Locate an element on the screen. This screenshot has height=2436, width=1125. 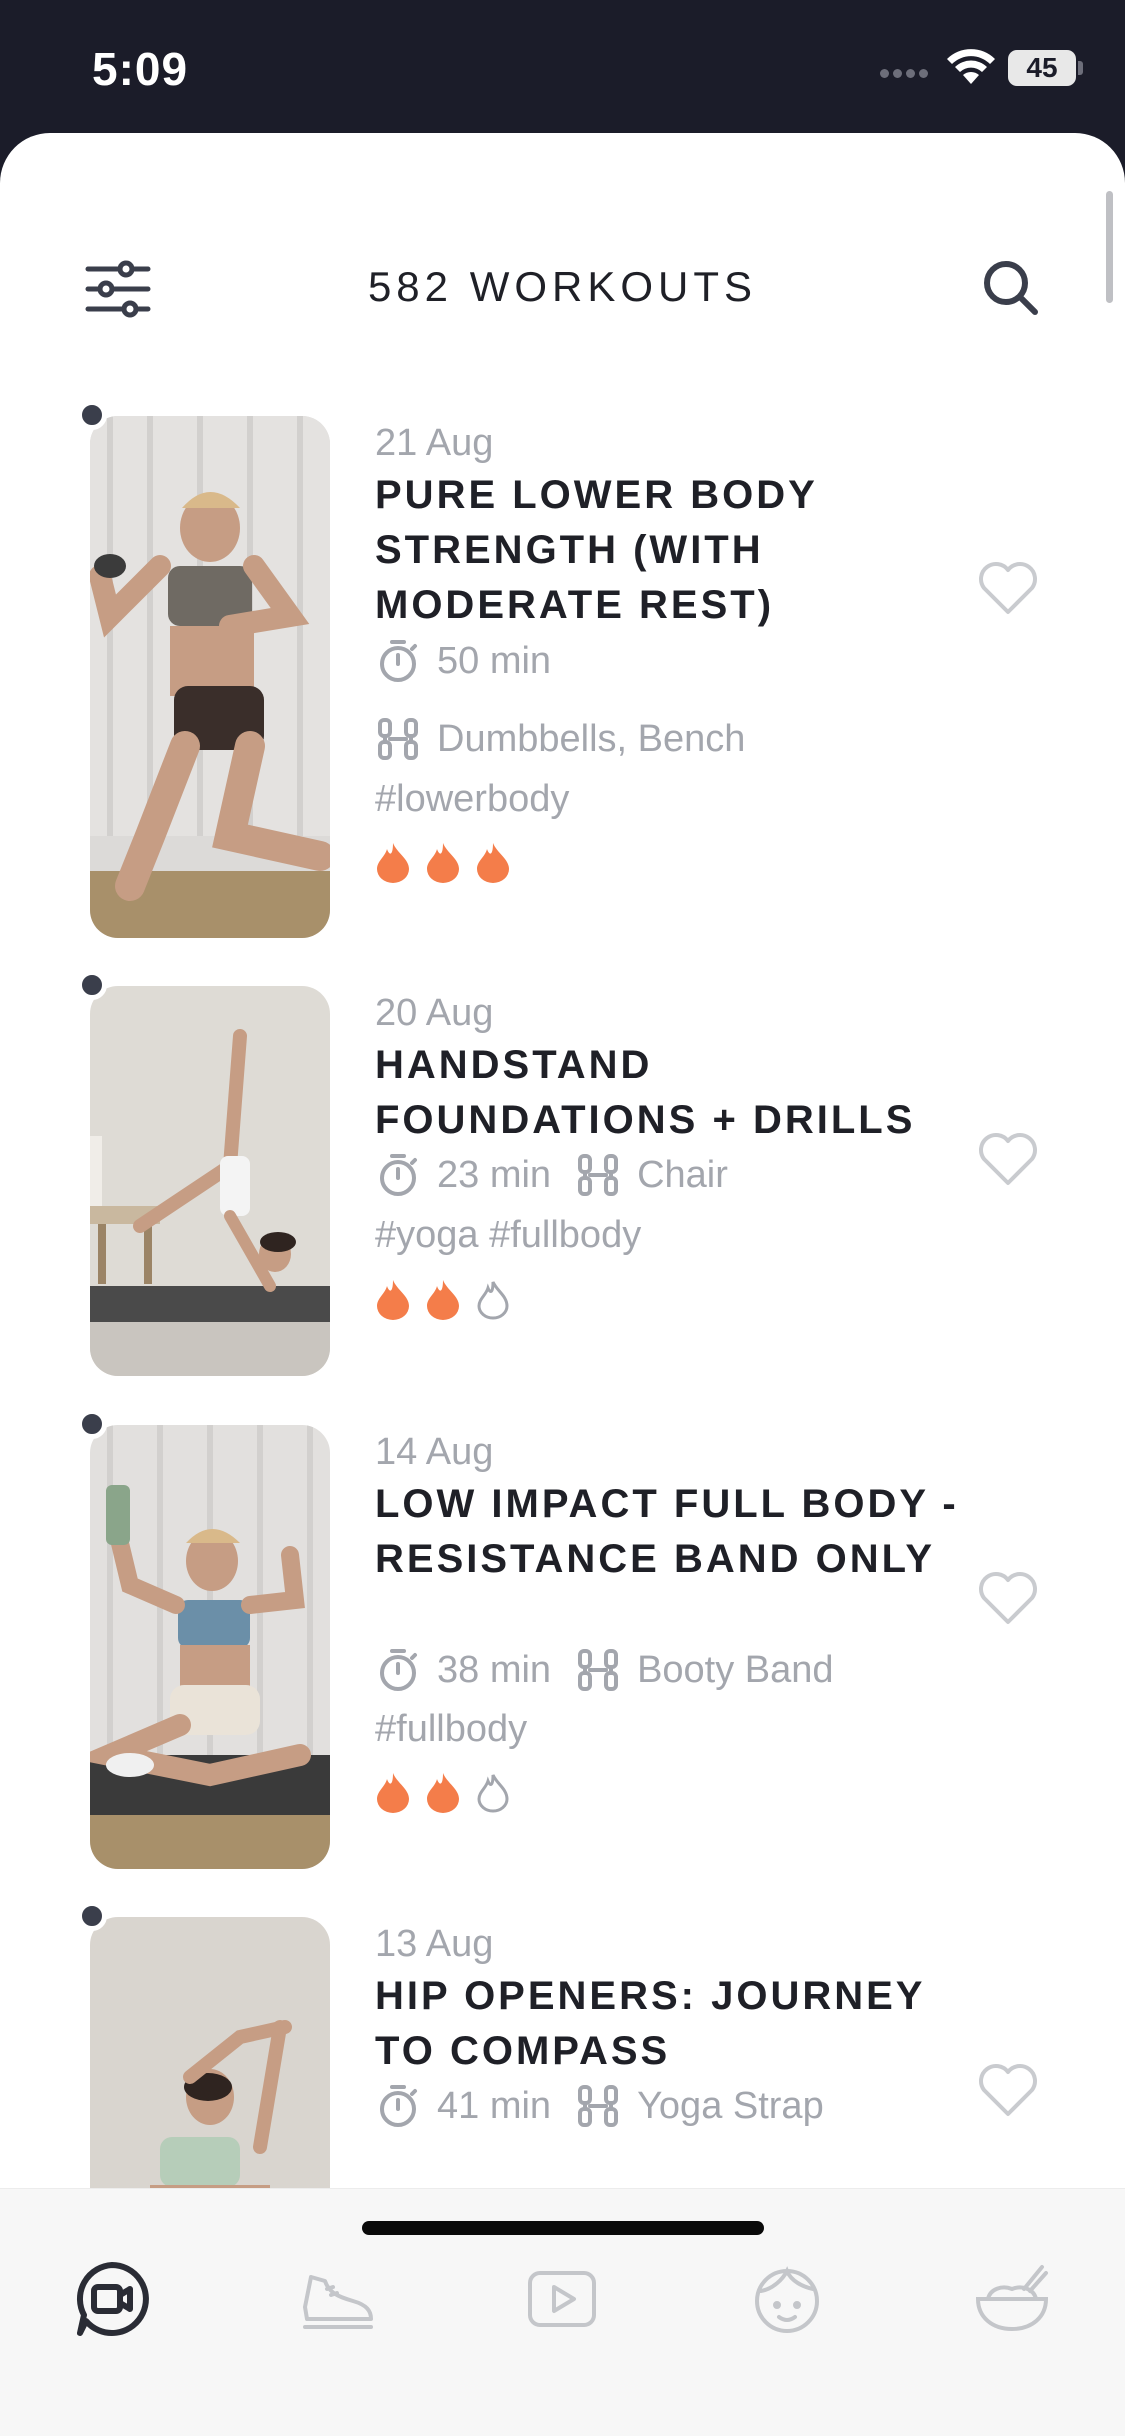
workout-duration: 50 min is located at coordinates (494, 660).